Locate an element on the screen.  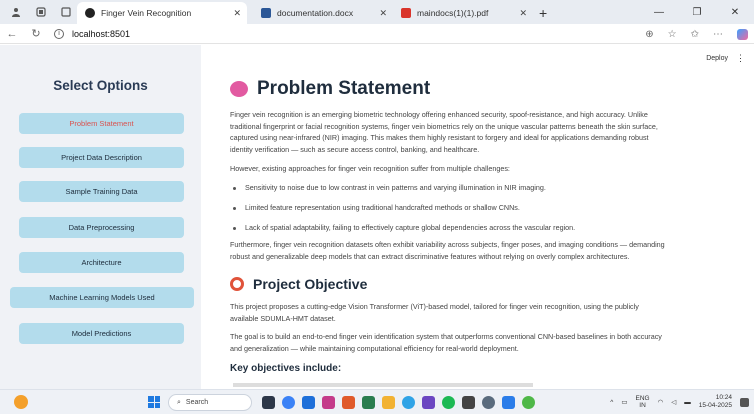
sidebar-item-project-data-description: Project Data Description is located at coordinates (101, 157).